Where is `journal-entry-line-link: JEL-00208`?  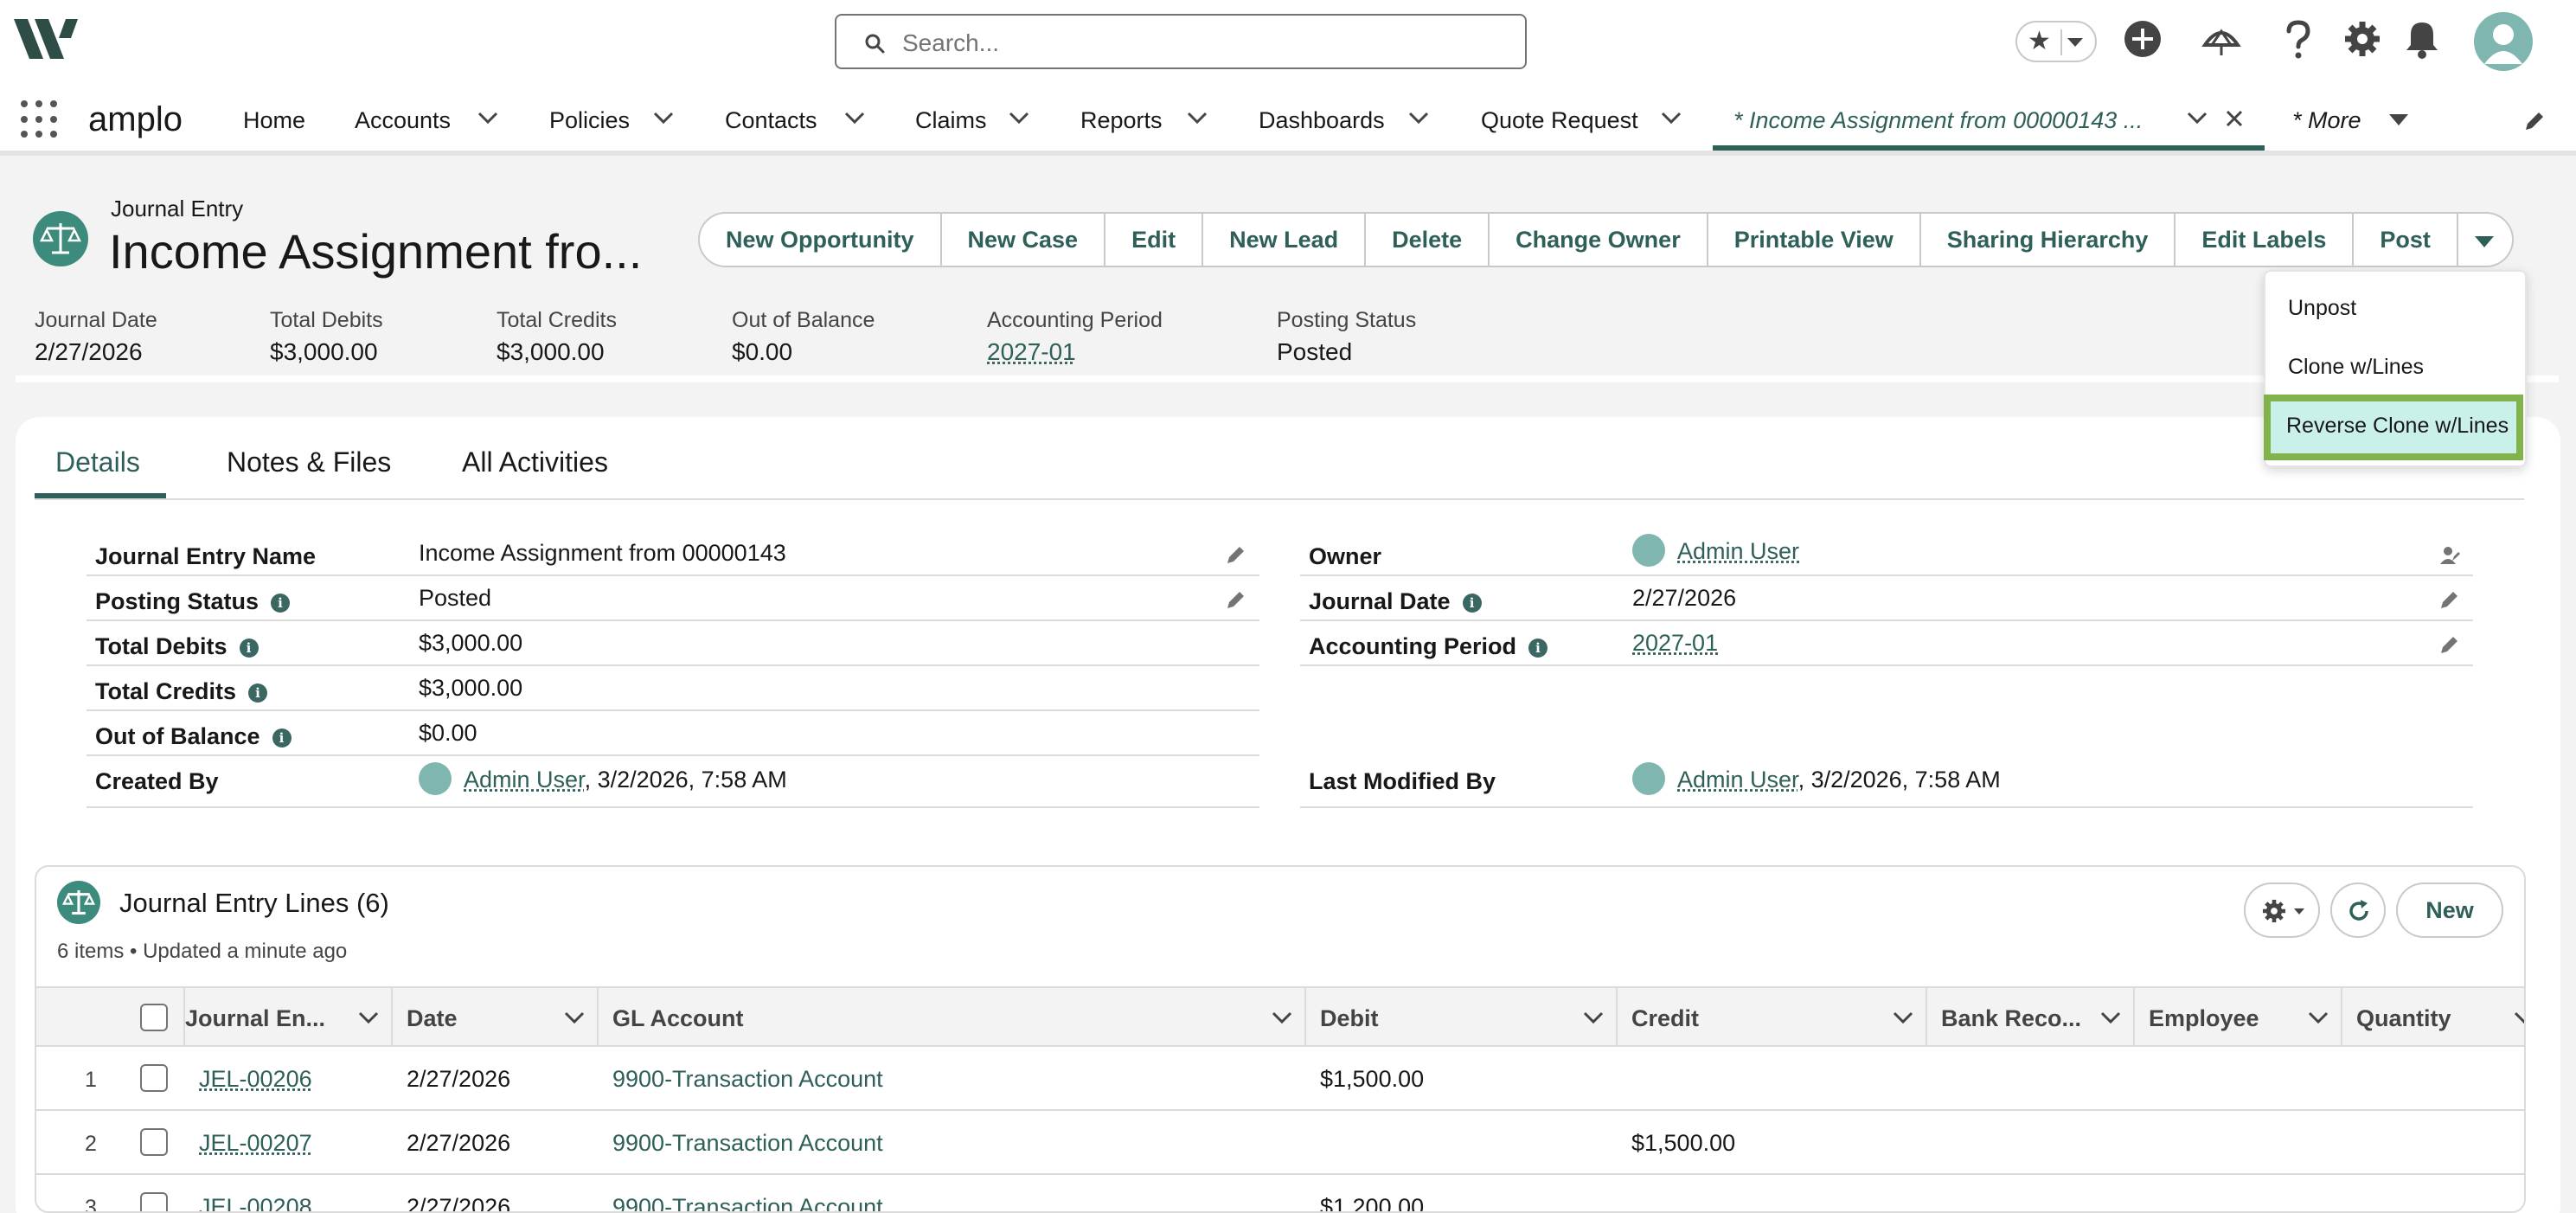
journal-entry-line-link: JEL-00208 is located at coordinates (255, 1204).